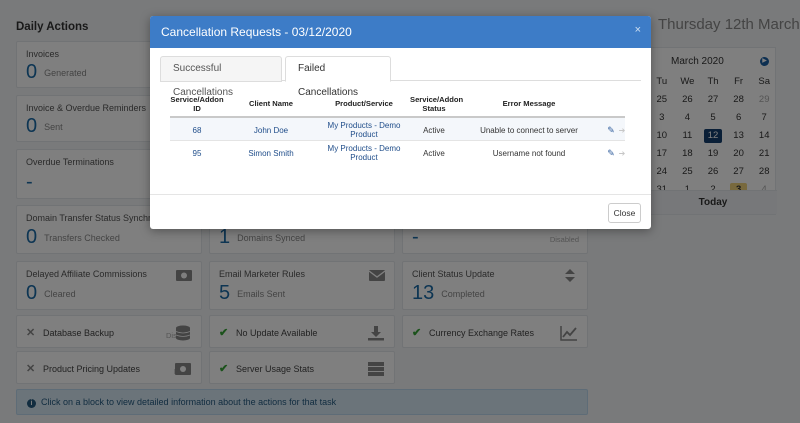 The width and height of the screenshot is (800, 423). I want to click on close-button: Close, so click(624, 213).